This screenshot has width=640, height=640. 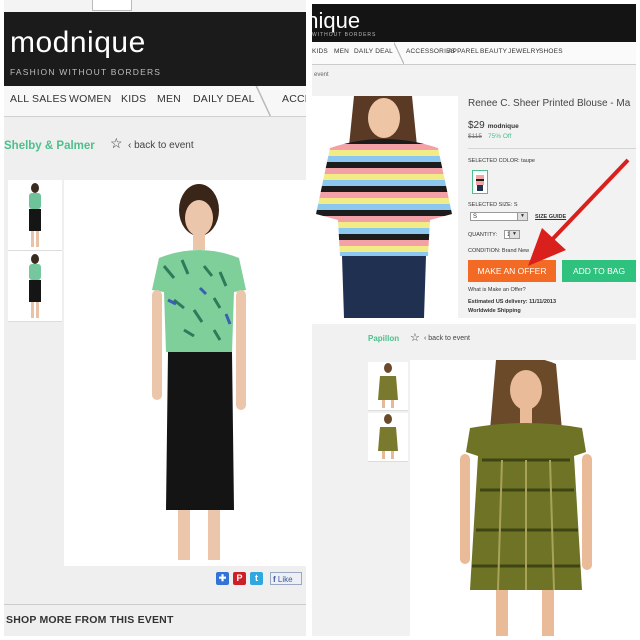 I want to click on condition-label: CONDITION: Brand New, so click(x=499, y=251).